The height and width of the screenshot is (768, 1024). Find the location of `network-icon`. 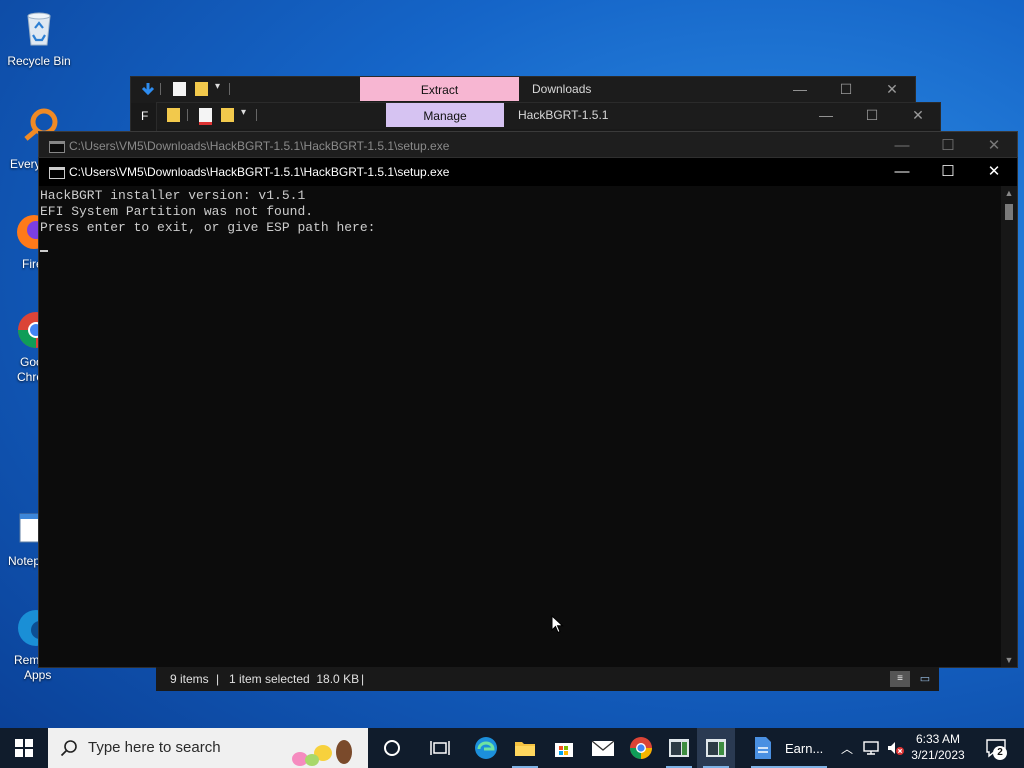

network-icon is located at coordinates (871, 748).